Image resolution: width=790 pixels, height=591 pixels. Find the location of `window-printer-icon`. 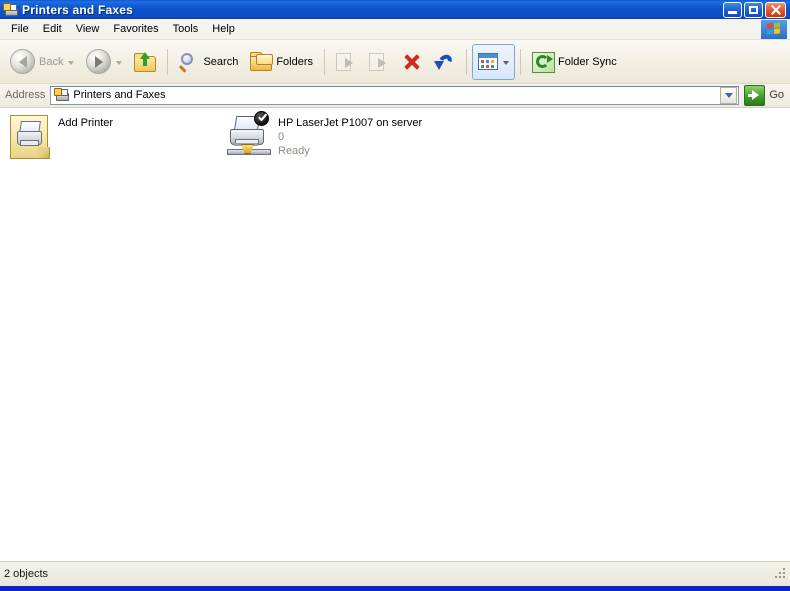

window-printer-icon is located at coordinates (10, 9).